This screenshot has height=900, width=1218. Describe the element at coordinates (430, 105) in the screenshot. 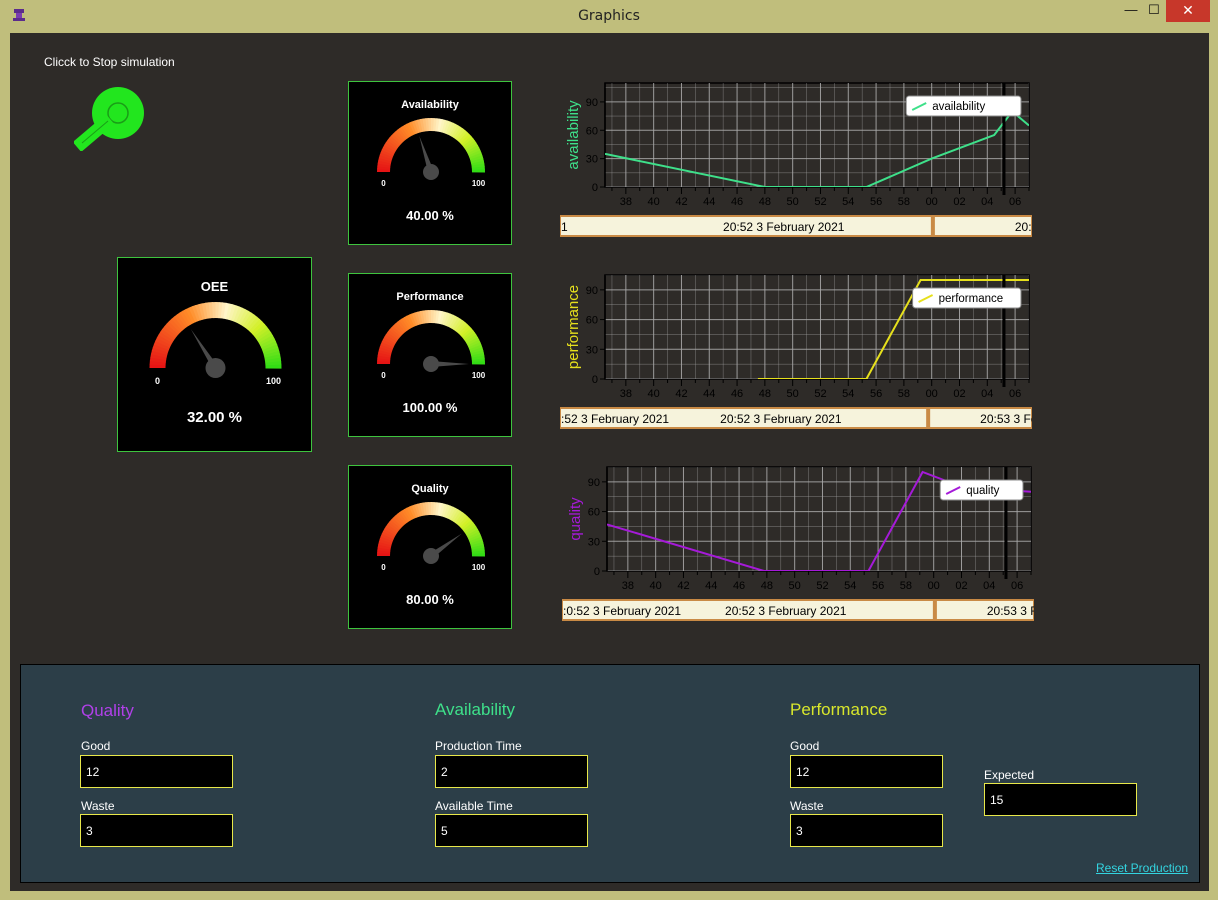

I see `availability-gauge-title: Availability` at that location.